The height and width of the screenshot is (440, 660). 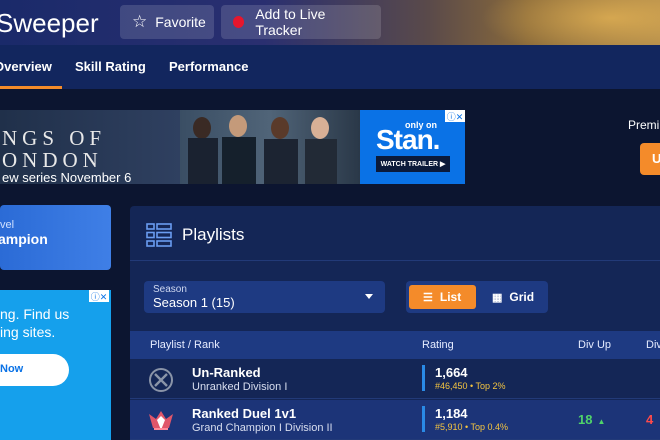 I want to click on rating-rank: #46,450 • Top 2%, so click(x=470, y=386).